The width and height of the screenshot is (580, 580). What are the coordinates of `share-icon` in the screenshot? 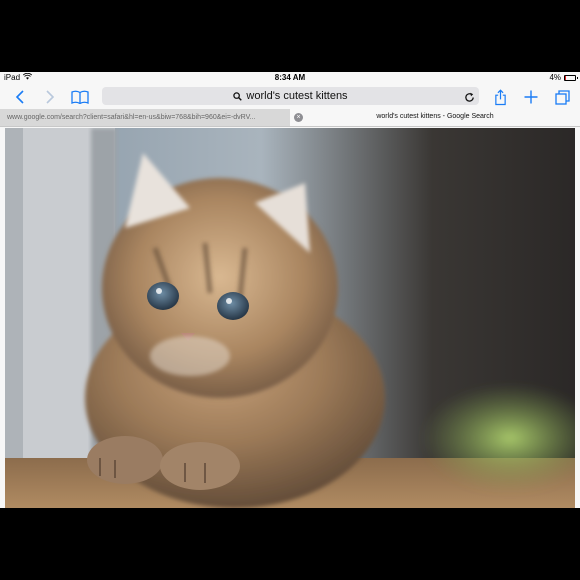 It's located at (500, 96).